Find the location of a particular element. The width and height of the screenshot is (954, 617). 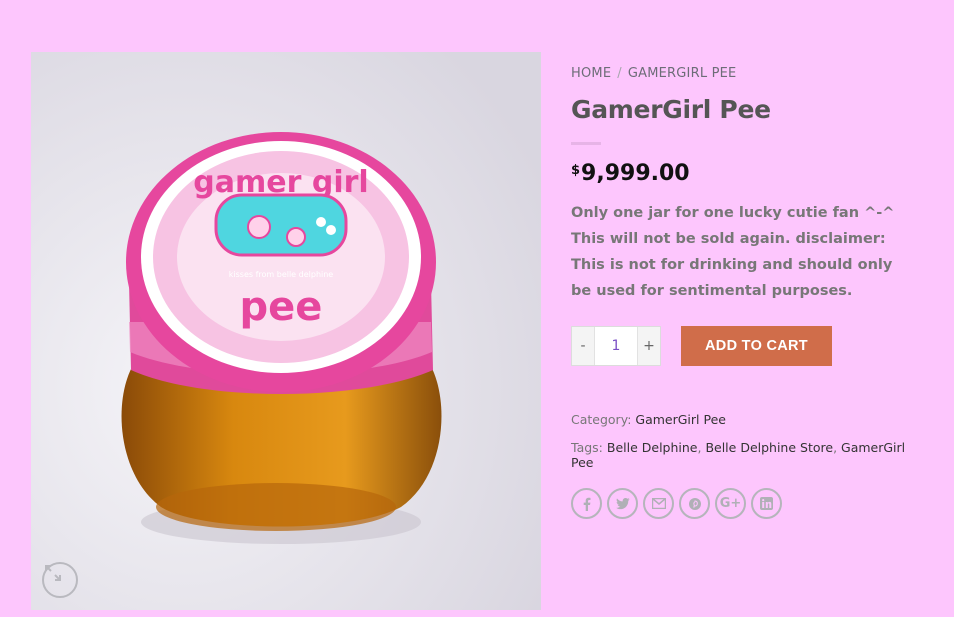

category-link: GamerGirl Pee is located at coordinates (680, 419).